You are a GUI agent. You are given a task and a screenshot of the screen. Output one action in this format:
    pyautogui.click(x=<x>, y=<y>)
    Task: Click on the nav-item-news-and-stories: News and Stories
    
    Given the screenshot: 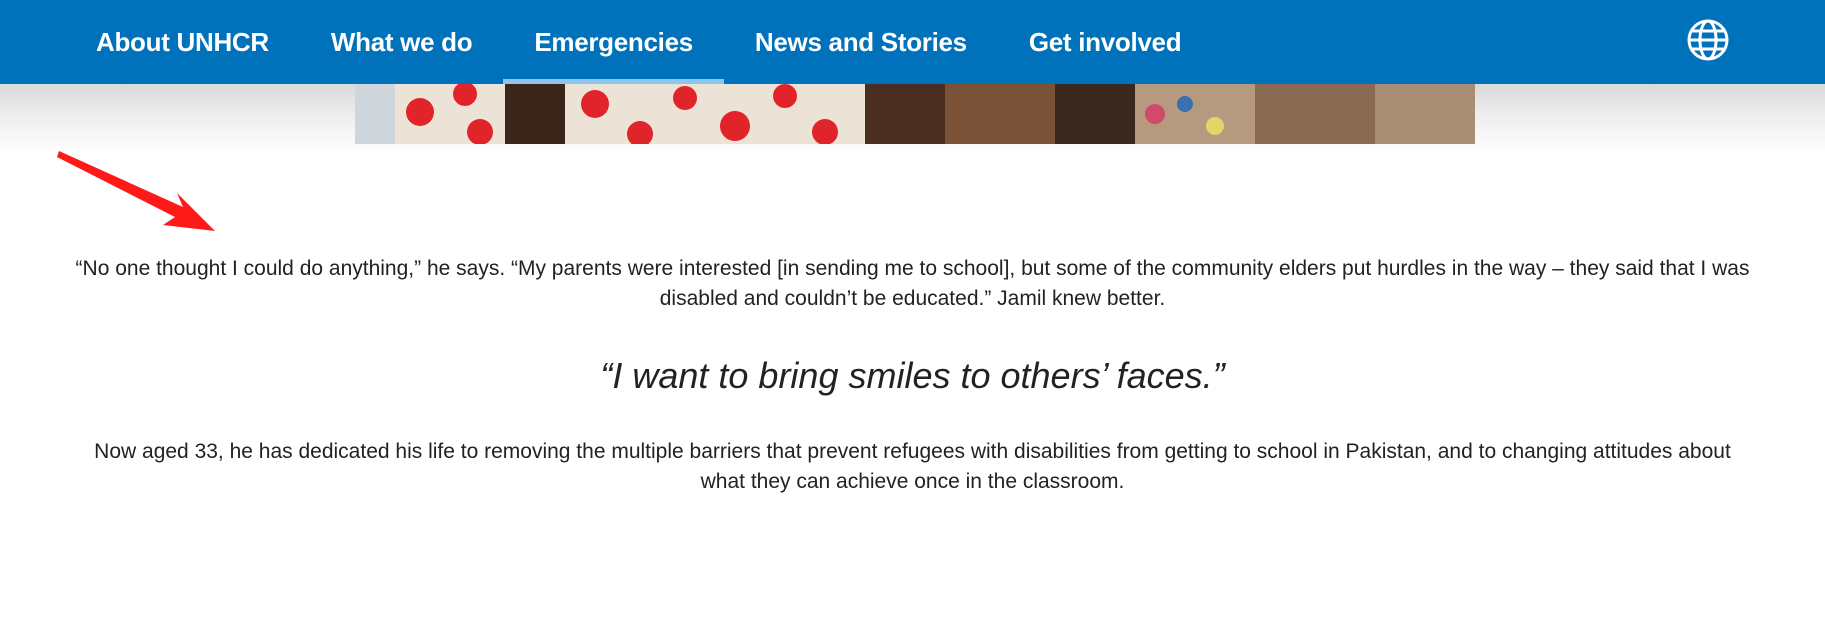 What is the action you would take?
    pyautogui.click(x=861, y=42)
    